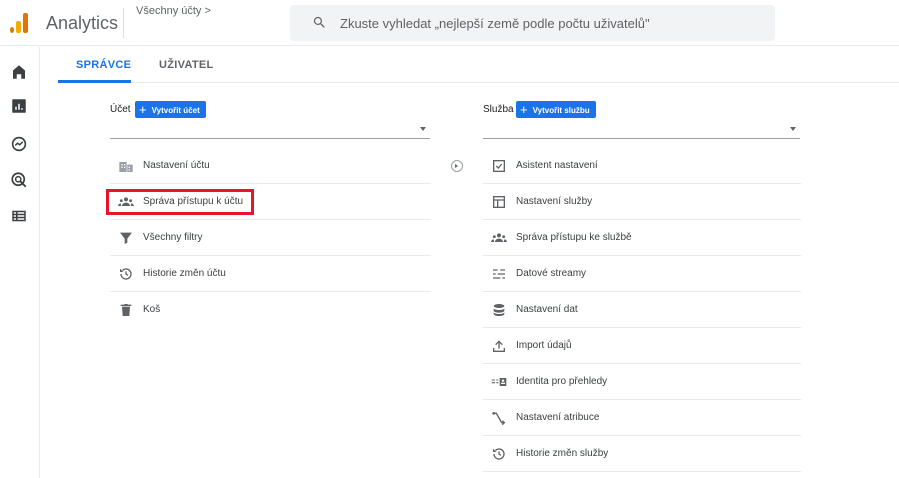 The image size is (899, 478). I want to click on account-settings-label: Nastavení účtu, so click(176, 165).